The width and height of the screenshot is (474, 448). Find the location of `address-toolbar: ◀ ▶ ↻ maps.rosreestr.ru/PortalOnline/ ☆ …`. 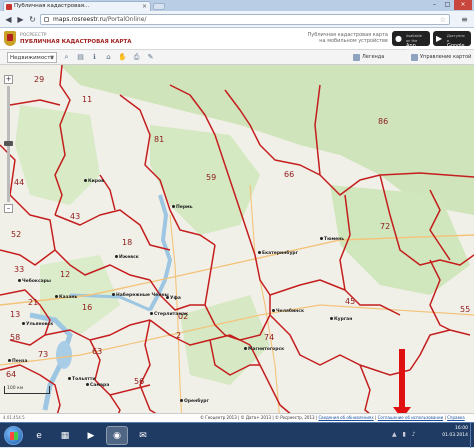

address-toolbar: ◀ ▶ ↻ maps.rosreestr.ru/PortalOnline/ ☆ … is located at coordinates (237, 19).